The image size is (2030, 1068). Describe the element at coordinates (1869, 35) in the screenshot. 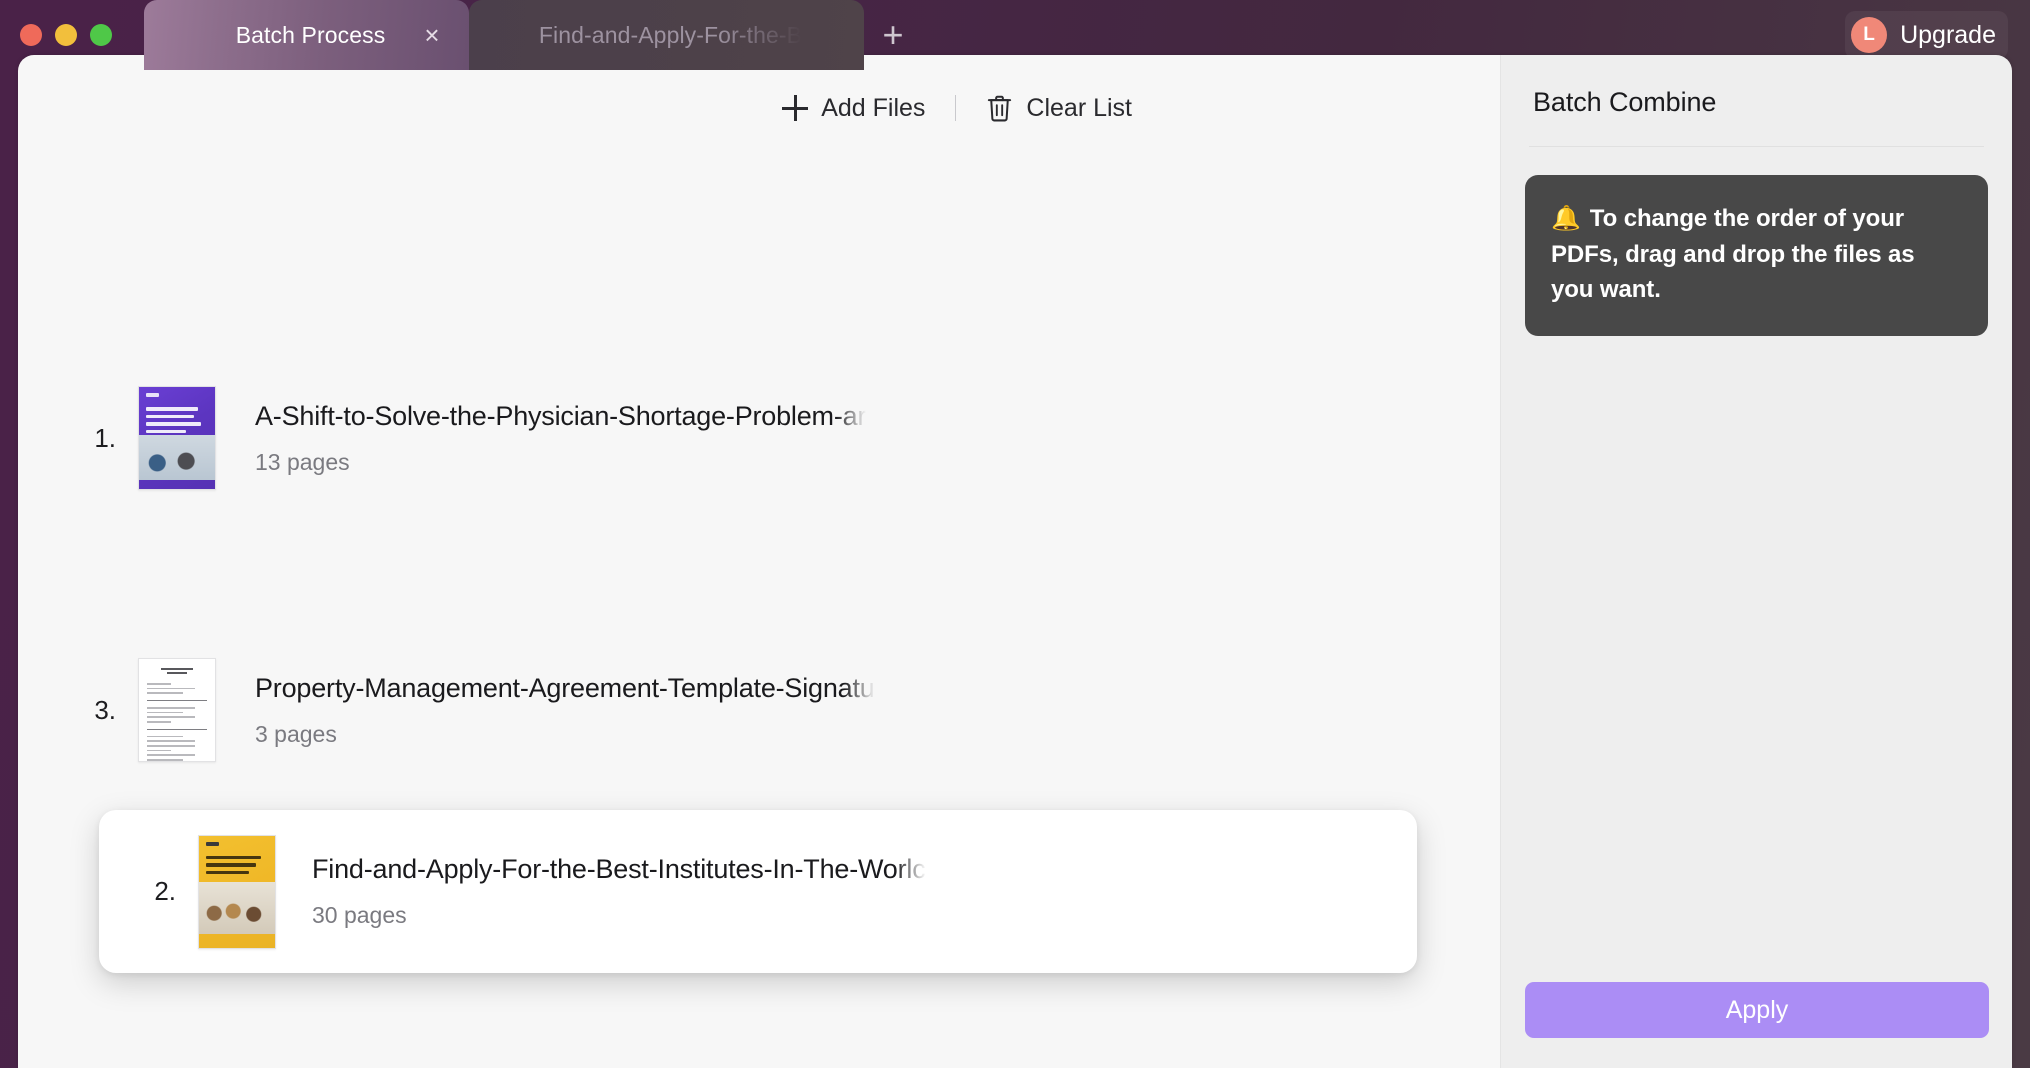

I see `avatar: L` at that location.